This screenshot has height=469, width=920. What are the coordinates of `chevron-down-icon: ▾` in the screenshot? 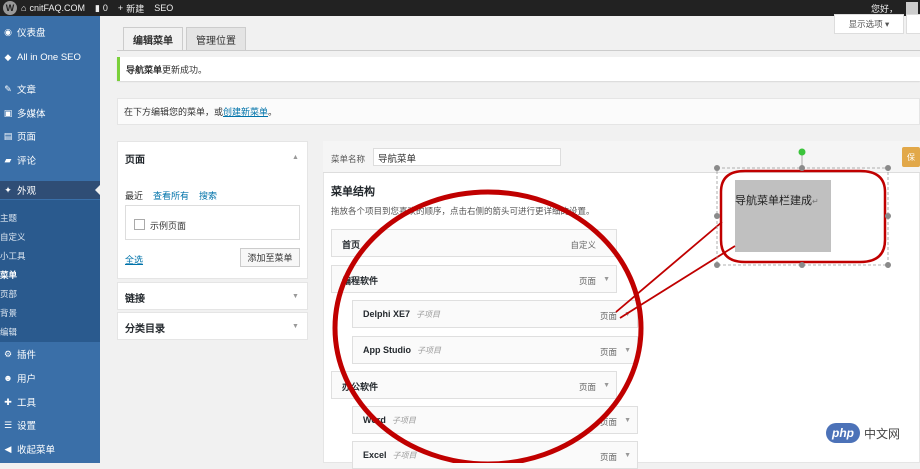 It's located at (887, 23).